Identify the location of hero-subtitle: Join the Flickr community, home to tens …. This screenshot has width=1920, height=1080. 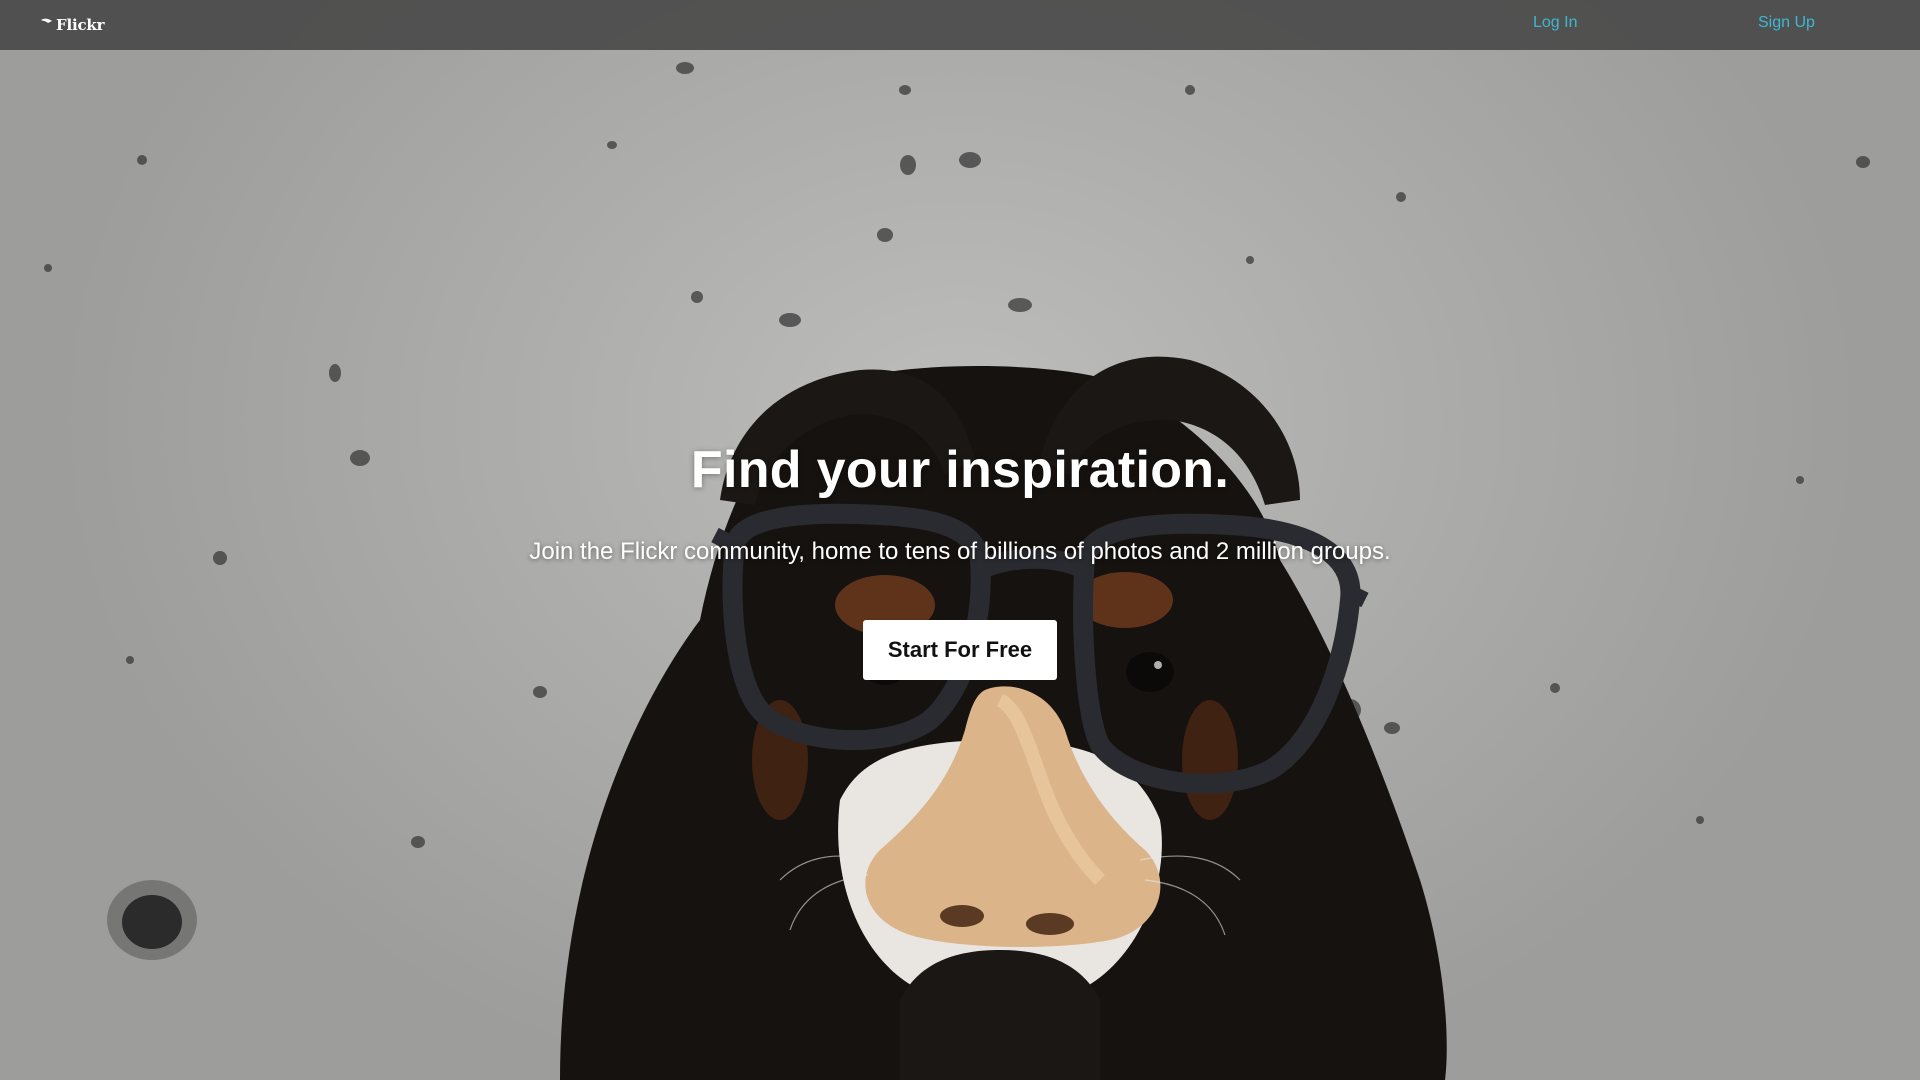
(960, 551).